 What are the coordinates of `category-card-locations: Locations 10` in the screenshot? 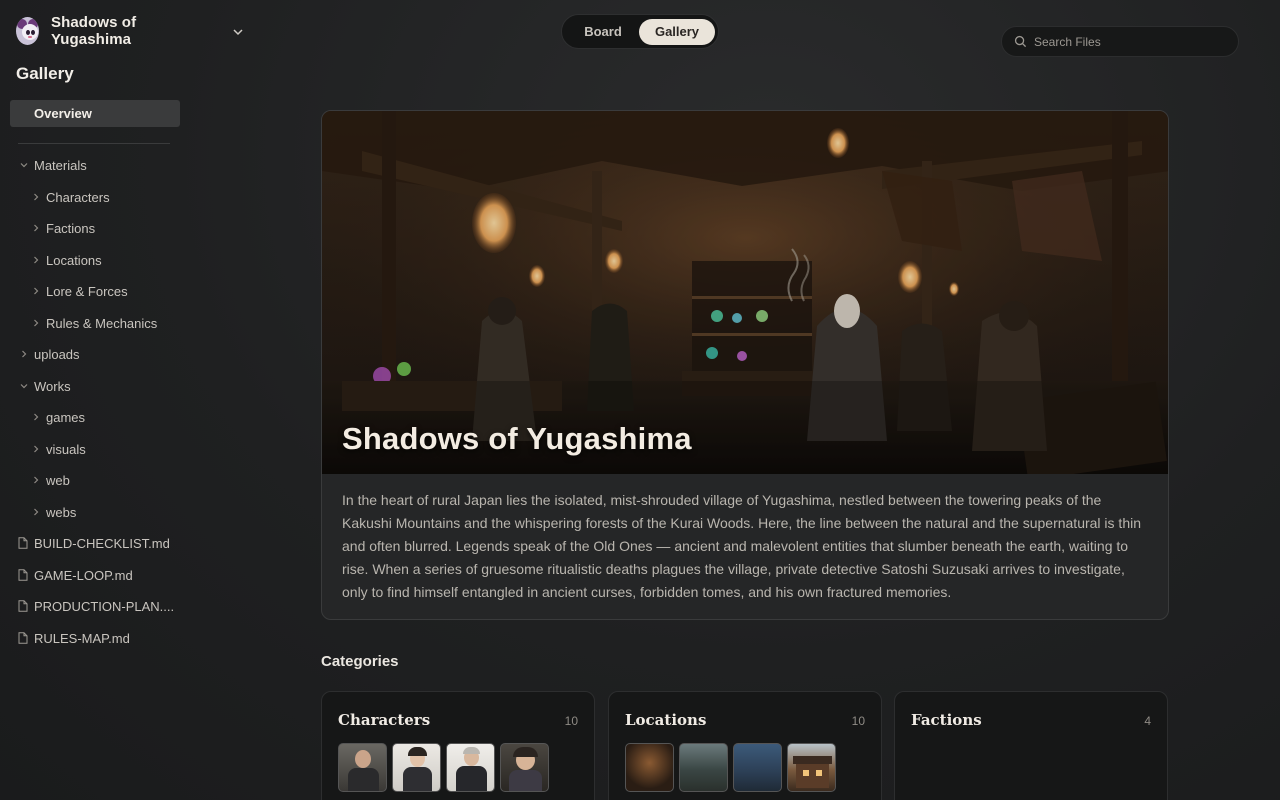 It's located at (745, 745).